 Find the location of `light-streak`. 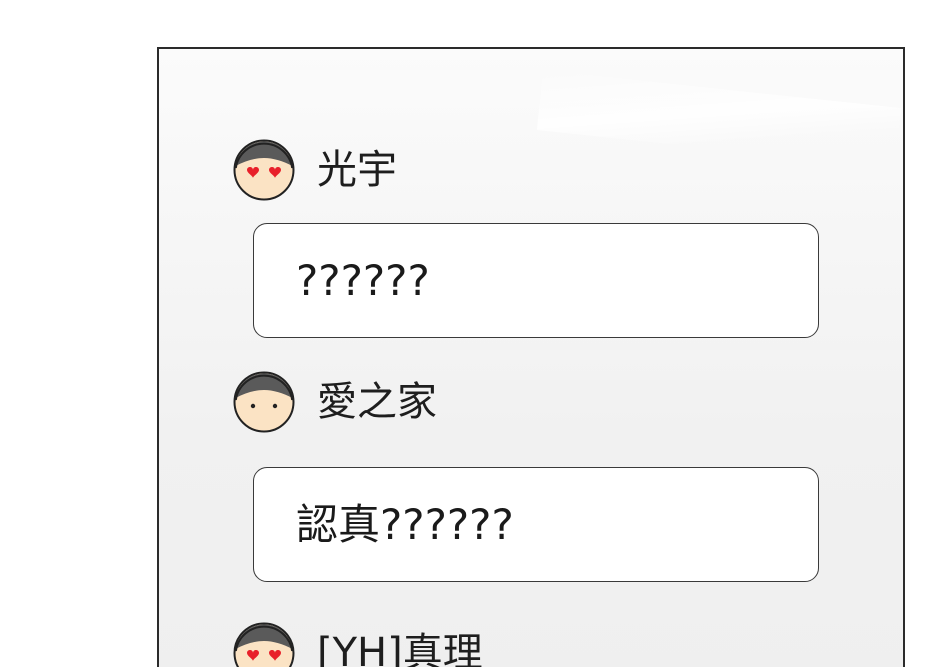

light-streak is located at coordinates (719, 119).